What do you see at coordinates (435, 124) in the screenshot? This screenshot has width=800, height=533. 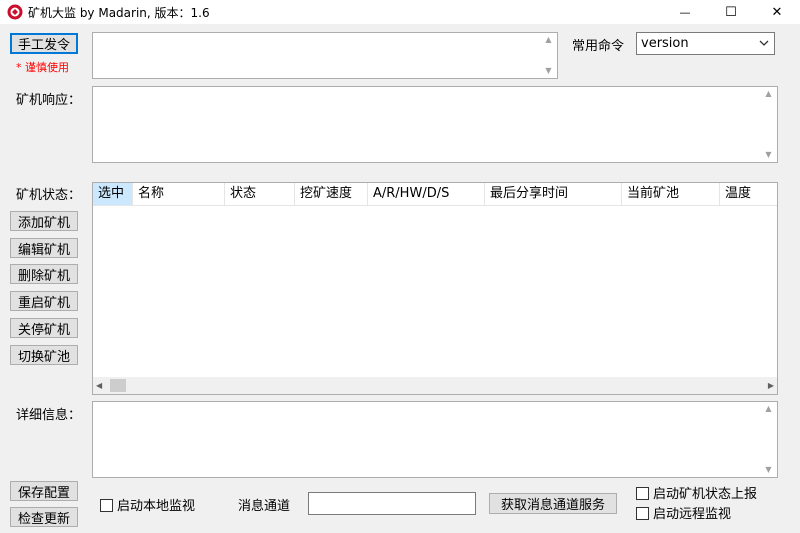 I see `response-textarea: ▲ ▼` at bounding box center [435, 124].